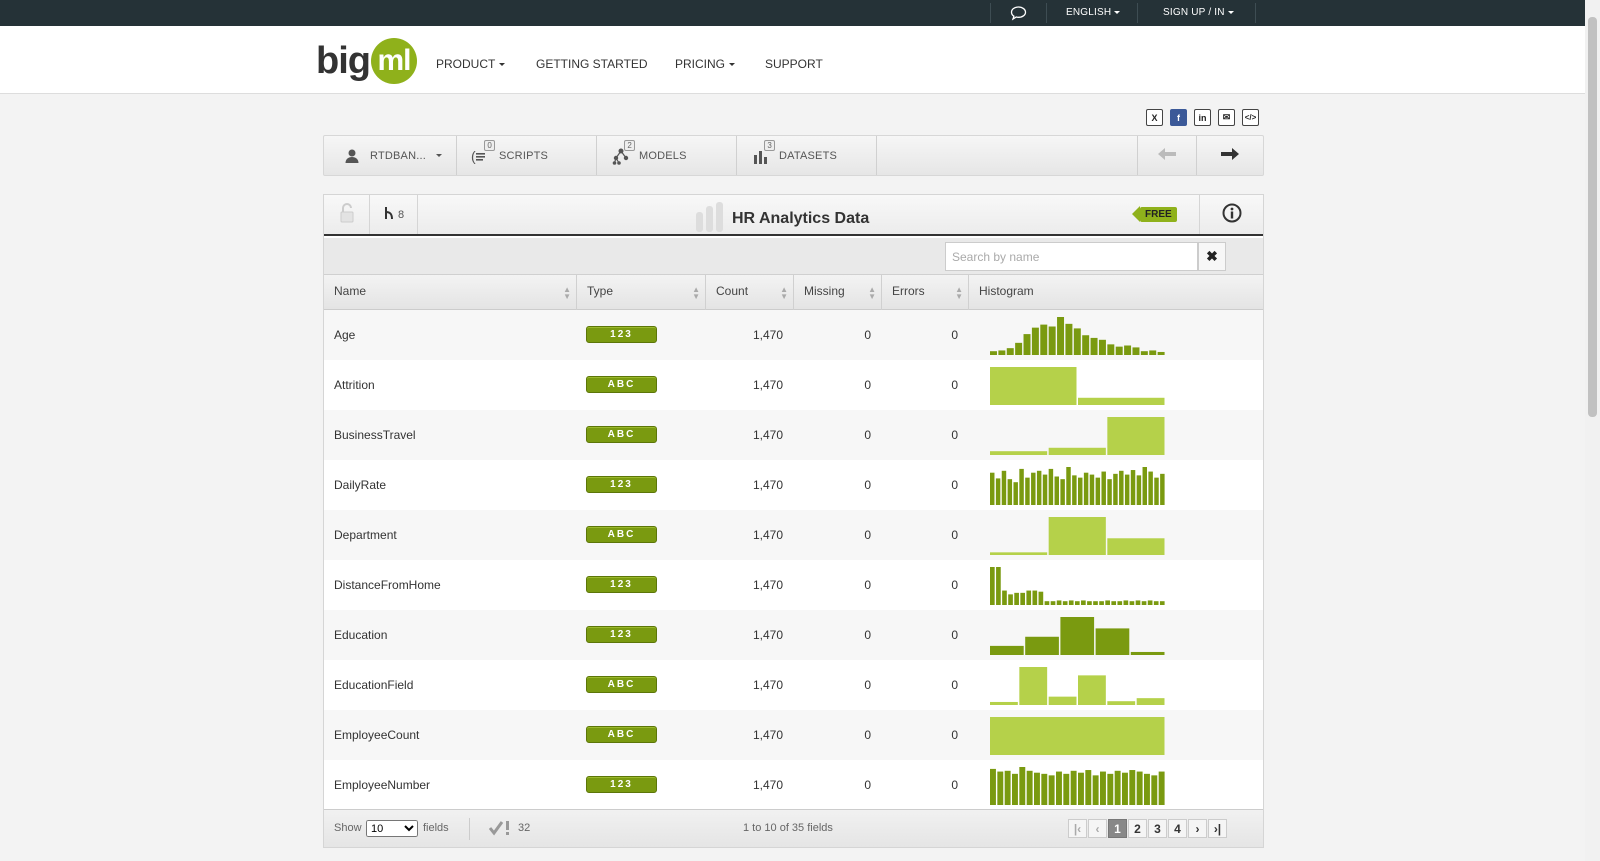  I want to click on email-icon: ✉, so click(1226, 117).